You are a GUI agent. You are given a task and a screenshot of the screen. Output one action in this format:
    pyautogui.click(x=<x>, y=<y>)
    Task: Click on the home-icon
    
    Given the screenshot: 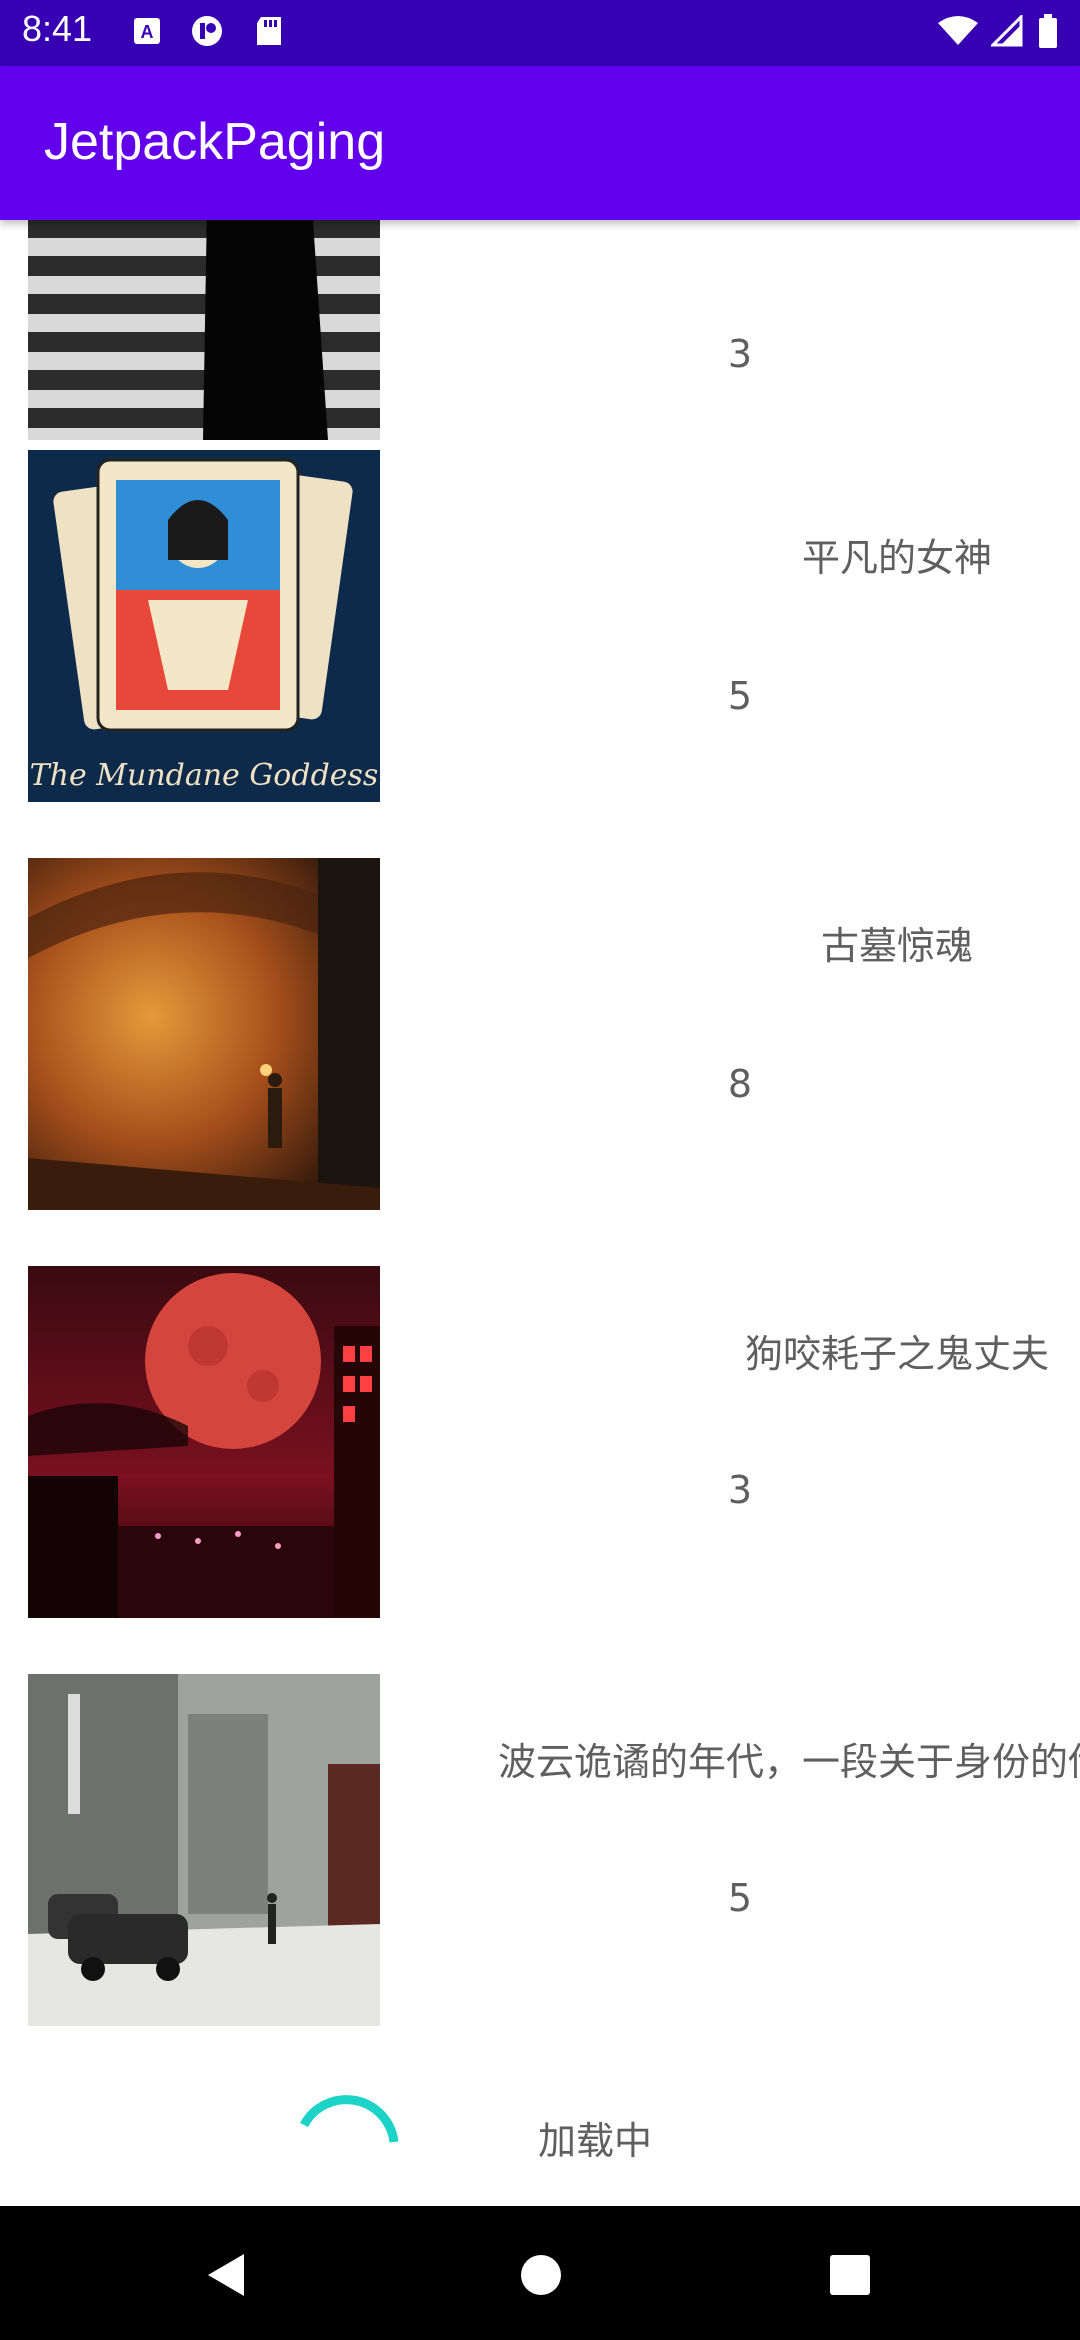 What is the action you would take?
    pyautogui.click(x=541, y=2275)
    